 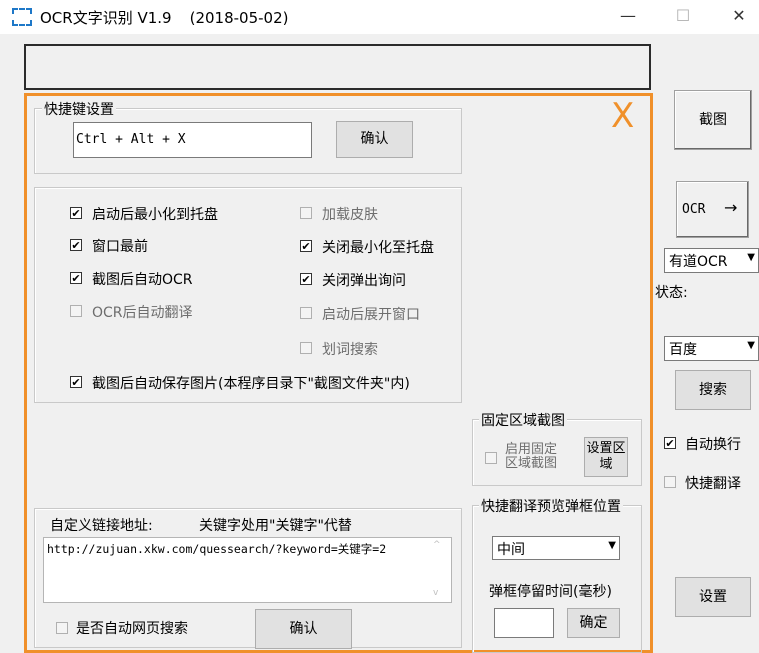 I want to click on quick-translate-checkbox, so click(x=670, y=482).